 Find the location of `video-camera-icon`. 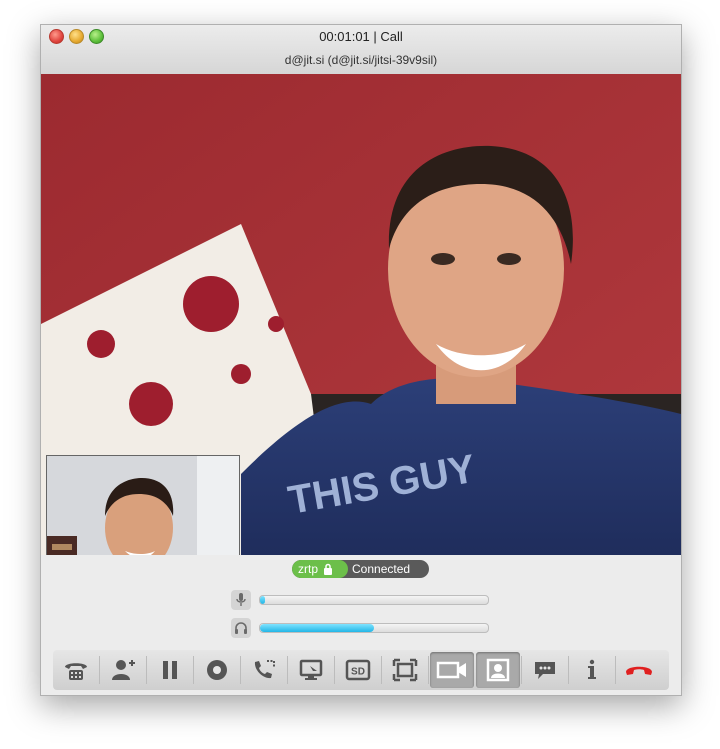

video-camera-icon is located at coordinates (451, 670).